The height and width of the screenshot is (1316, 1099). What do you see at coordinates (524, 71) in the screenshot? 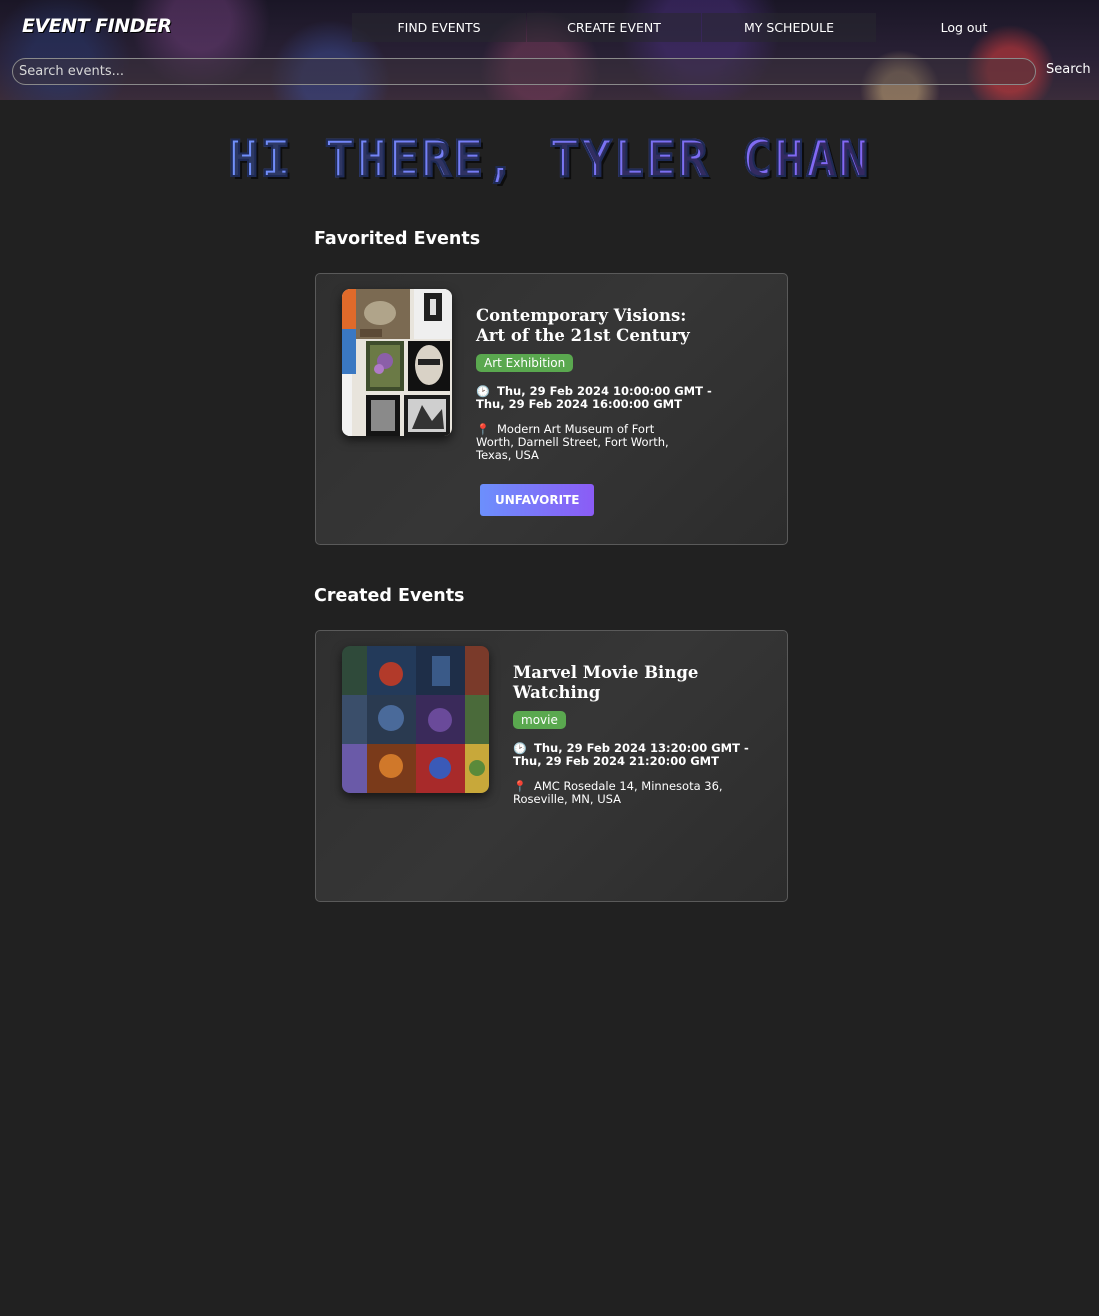
I see `search-input` at bounding box center [524, 71].